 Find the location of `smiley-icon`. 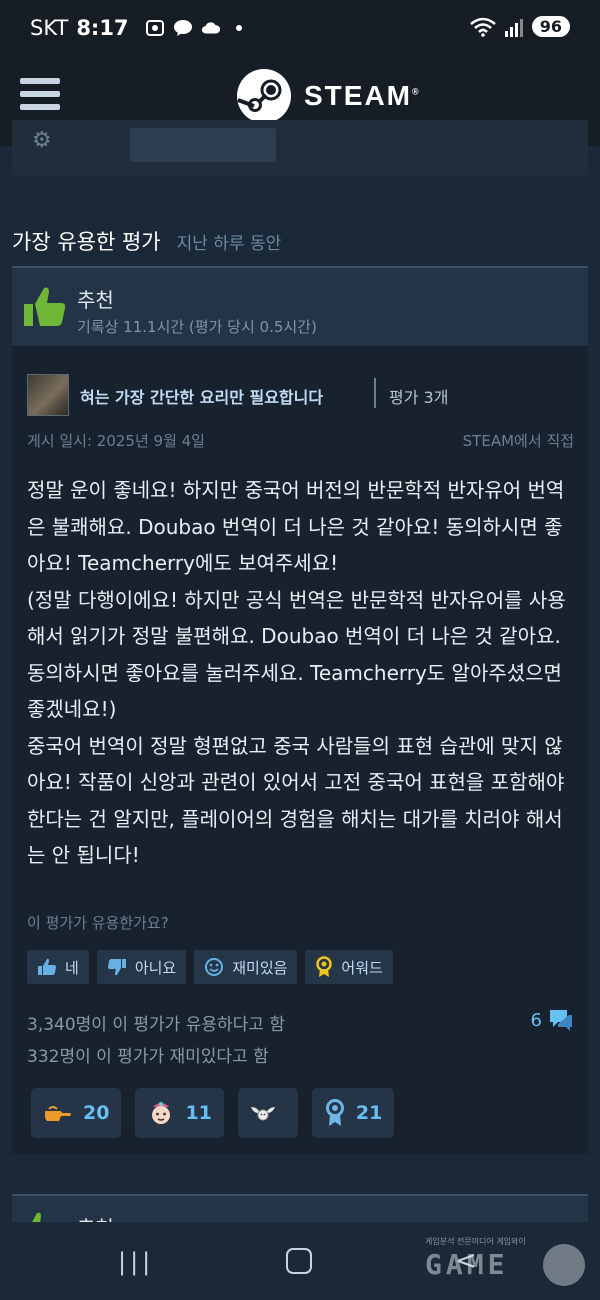

smiley-icon is located at coordinates (214, 967).